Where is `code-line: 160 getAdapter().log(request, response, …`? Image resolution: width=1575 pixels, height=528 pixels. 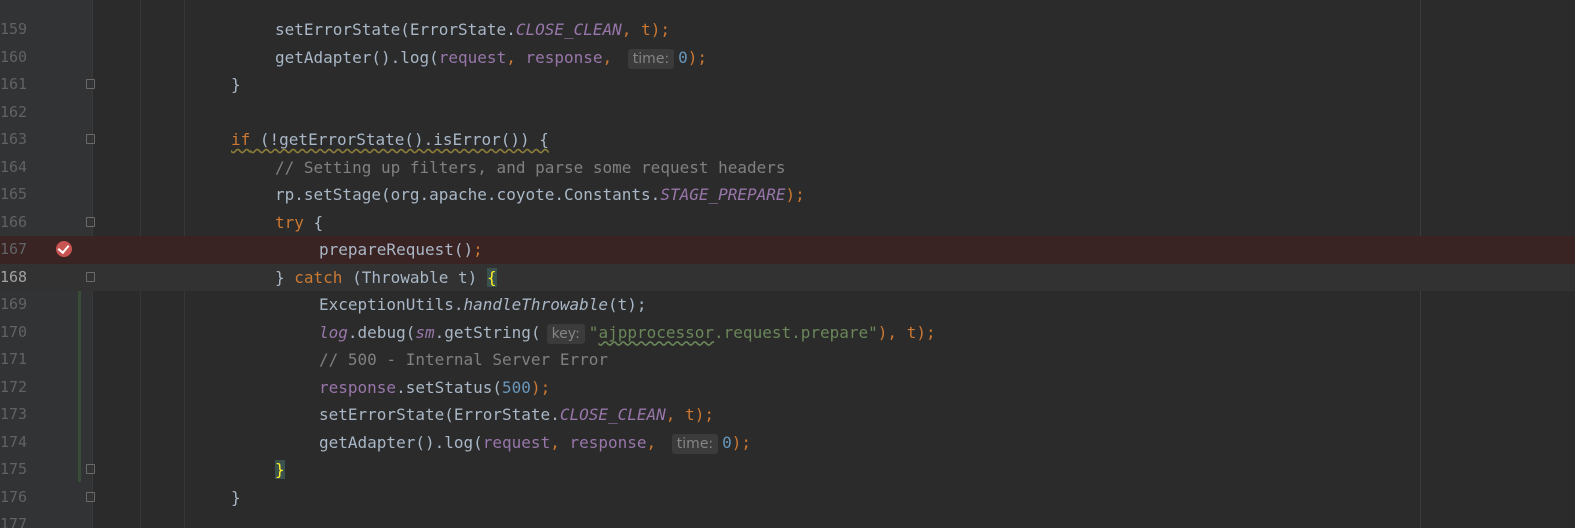 code-line: 160 getAdapter().log(request, response, … is located at coordinates (787, 58).